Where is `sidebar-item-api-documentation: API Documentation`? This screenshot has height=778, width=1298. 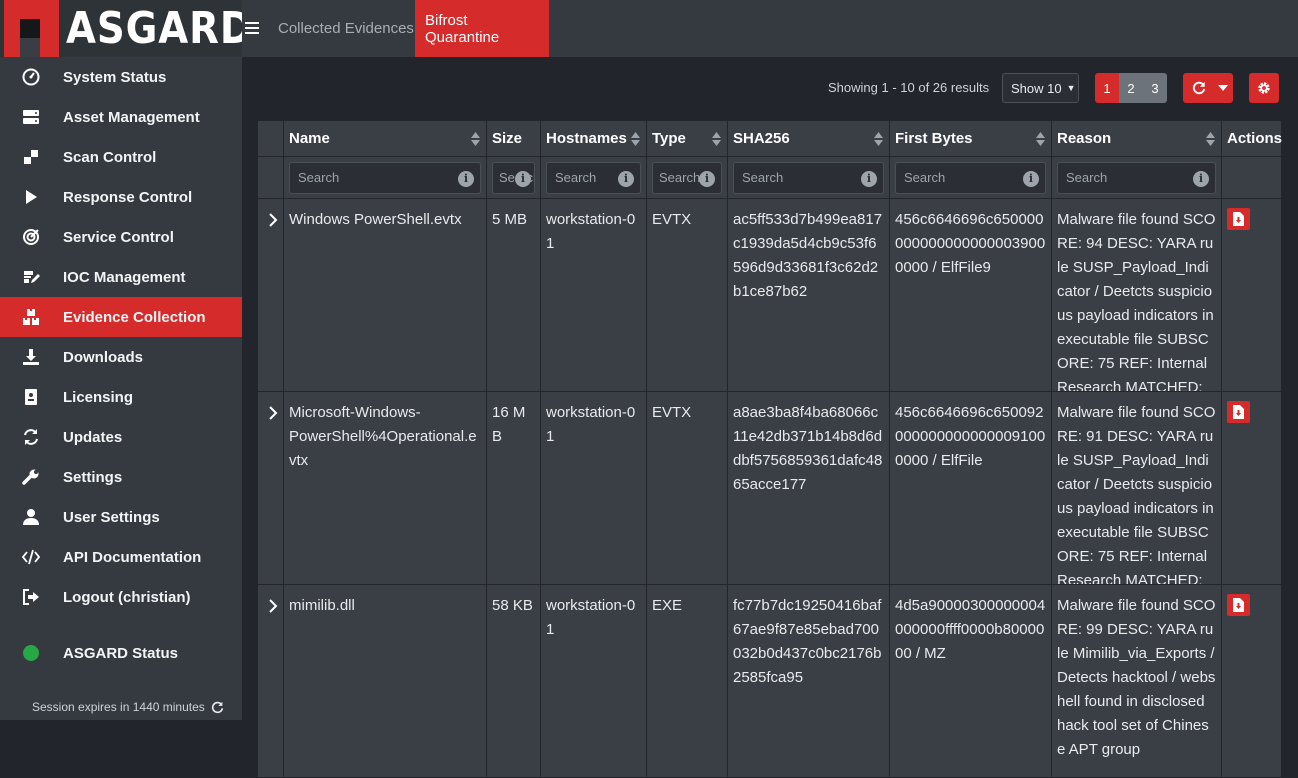
sidebar-item-api-documentation: API Documentation is located at coordinates (121, 557).